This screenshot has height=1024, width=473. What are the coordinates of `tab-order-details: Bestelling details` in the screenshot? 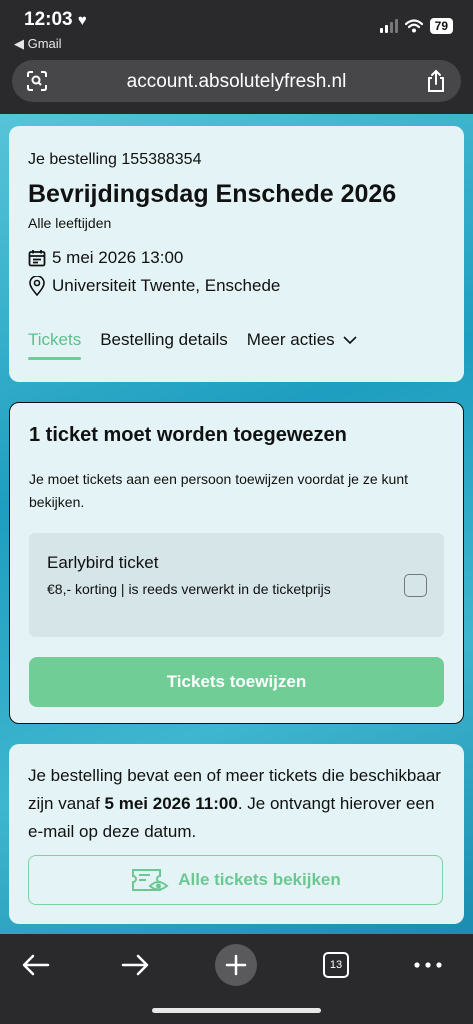 It's located at (164, 345).